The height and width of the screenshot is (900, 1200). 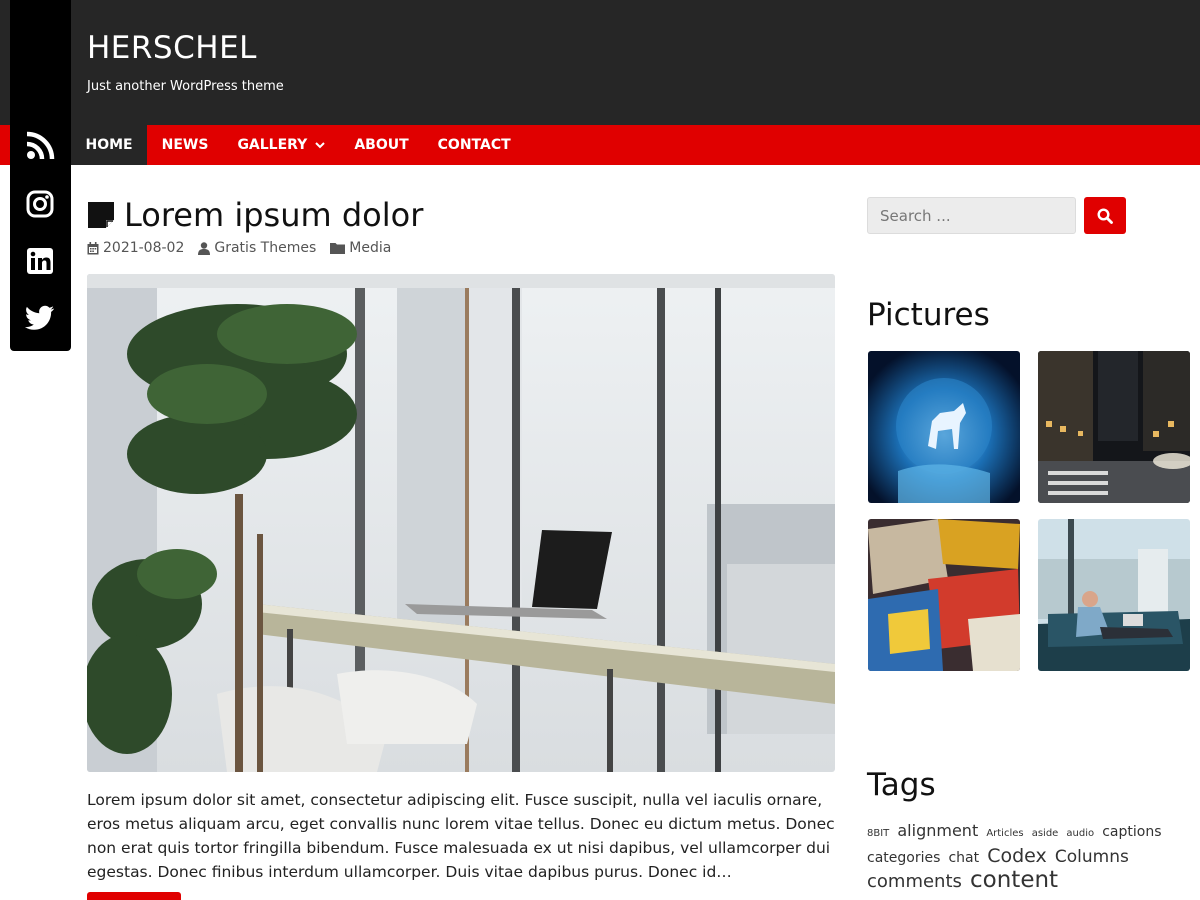 I want to click on linkedin-icon, so click(x=40, y=261).